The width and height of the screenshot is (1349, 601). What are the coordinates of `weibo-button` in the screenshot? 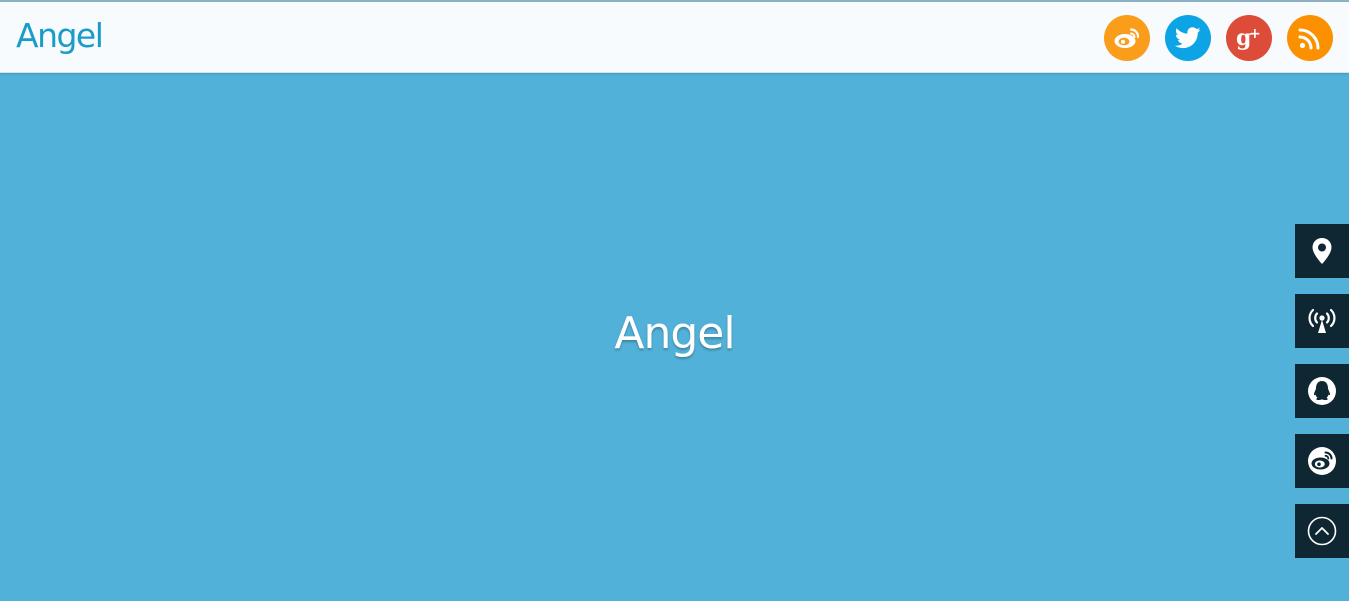 It's located at (1127, 38).